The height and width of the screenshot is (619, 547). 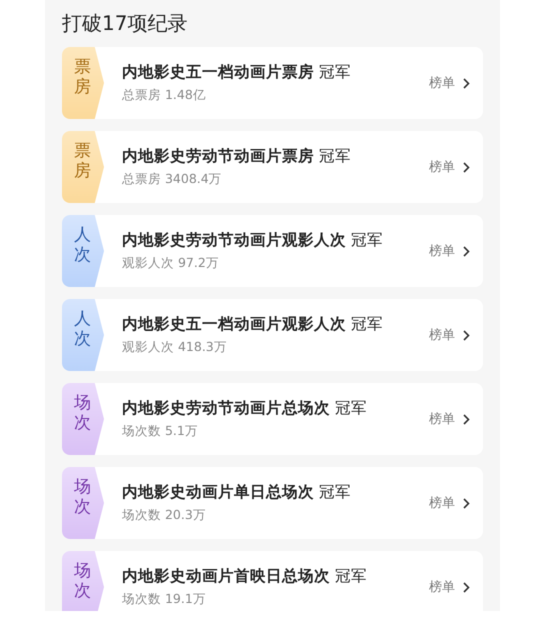 I want to click on record-title: 内地影史五一档动画片观影人次 冠军, so click(x=253, y=324).